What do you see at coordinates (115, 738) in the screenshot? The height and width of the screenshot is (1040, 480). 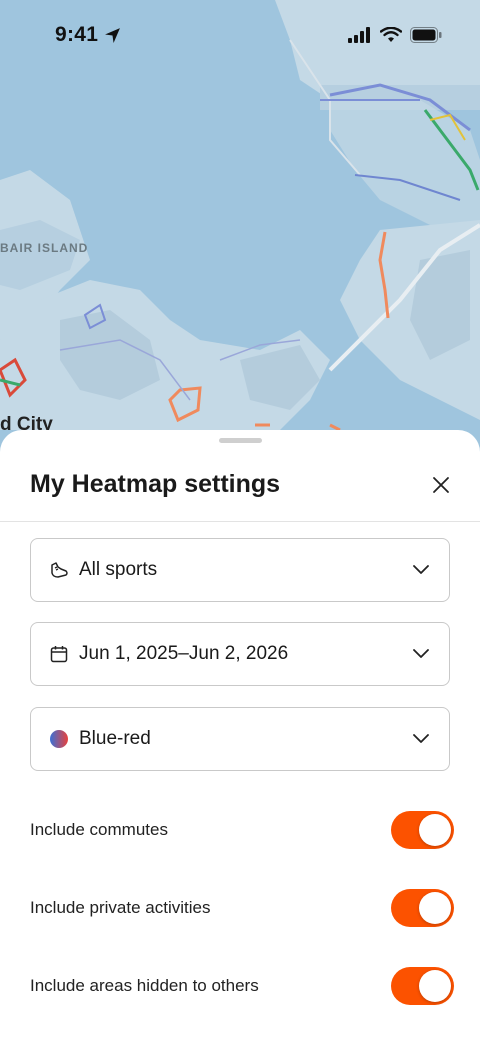 I see `color-scheme-label: Blue-red` at bounding box center [115, 738].